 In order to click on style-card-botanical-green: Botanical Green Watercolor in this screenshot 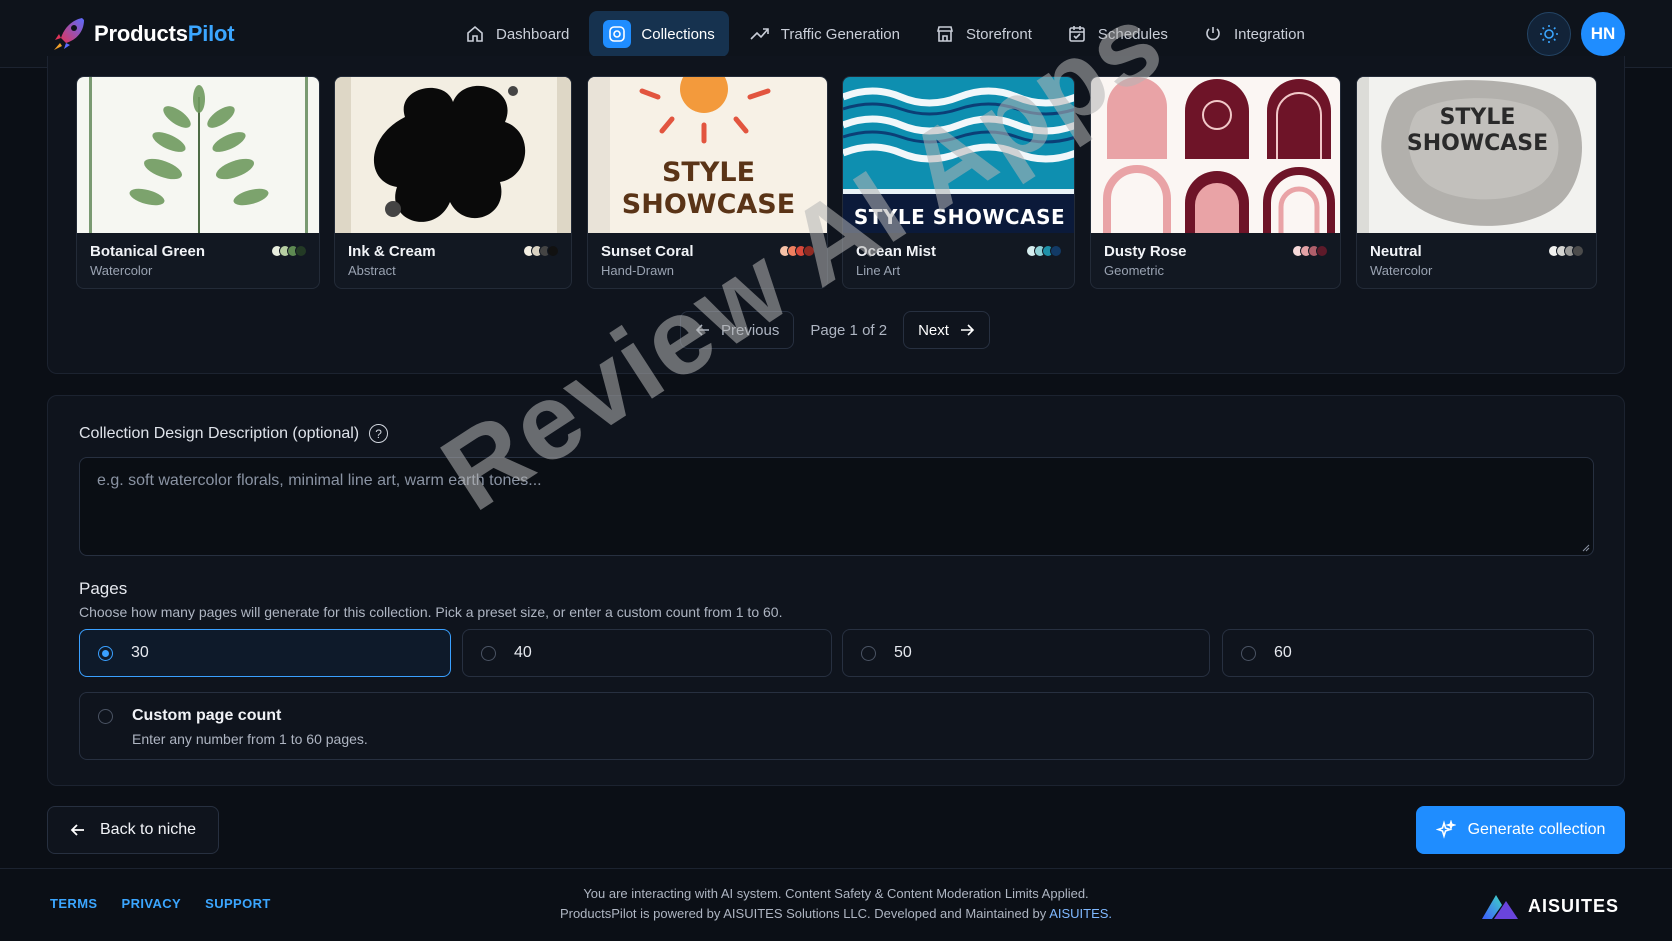, I will do `click(198, 182)`.